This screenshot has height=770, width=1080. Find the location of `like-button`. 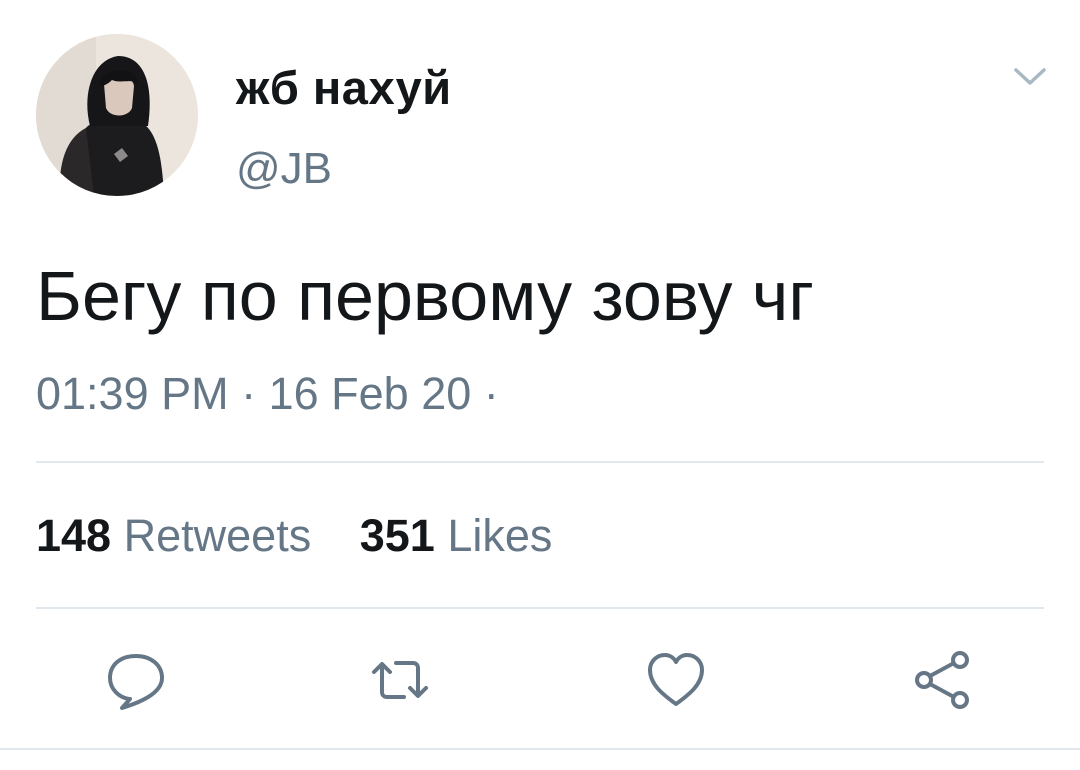

like-button is located at coordinates (676, 680).